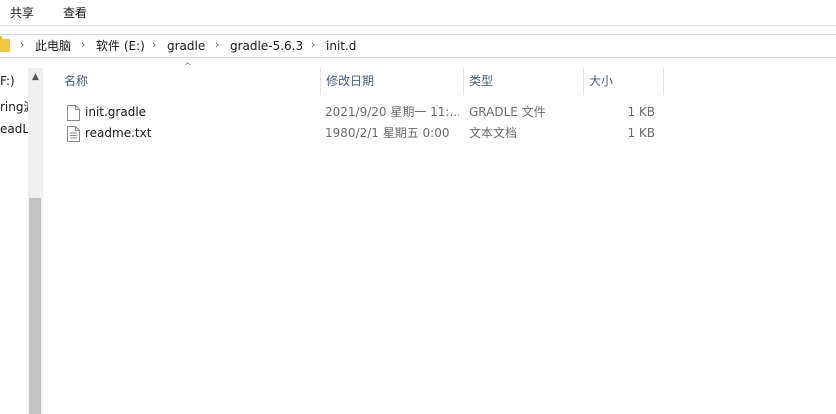 The image size is (836, 414). Describe the element at coordinates (341, 46) in the screenshot. I see `breadcrumb-init-d: init.d` at that location.